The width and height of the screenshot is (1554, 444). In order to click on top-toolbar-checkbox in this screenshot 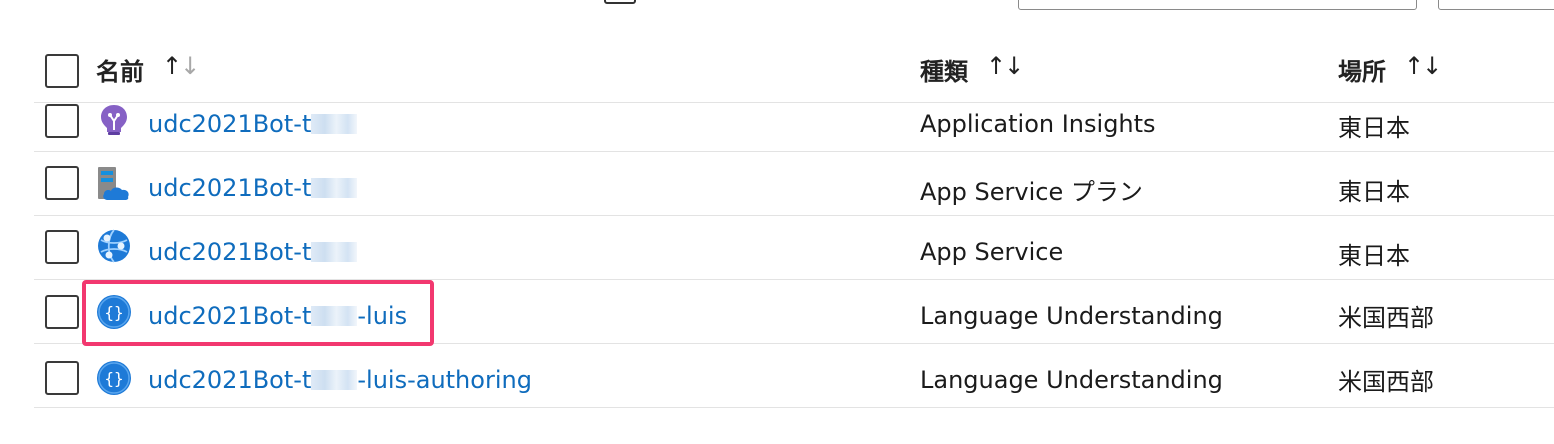, I will do `click(620, 2)`.